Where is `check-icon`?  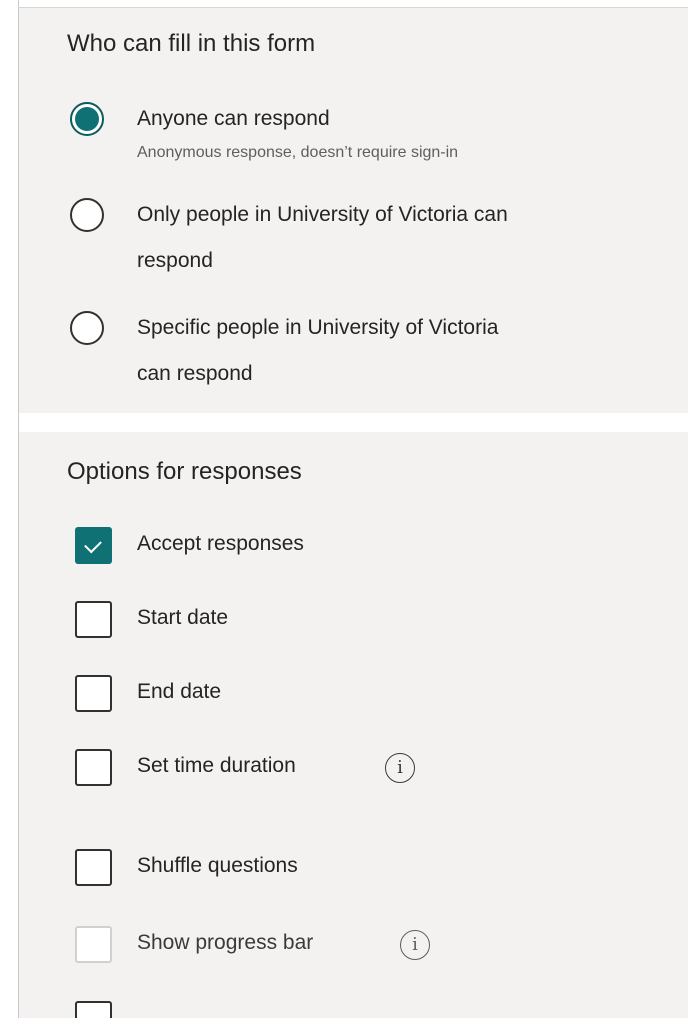
check-icon is located at coordinates (93, 544).